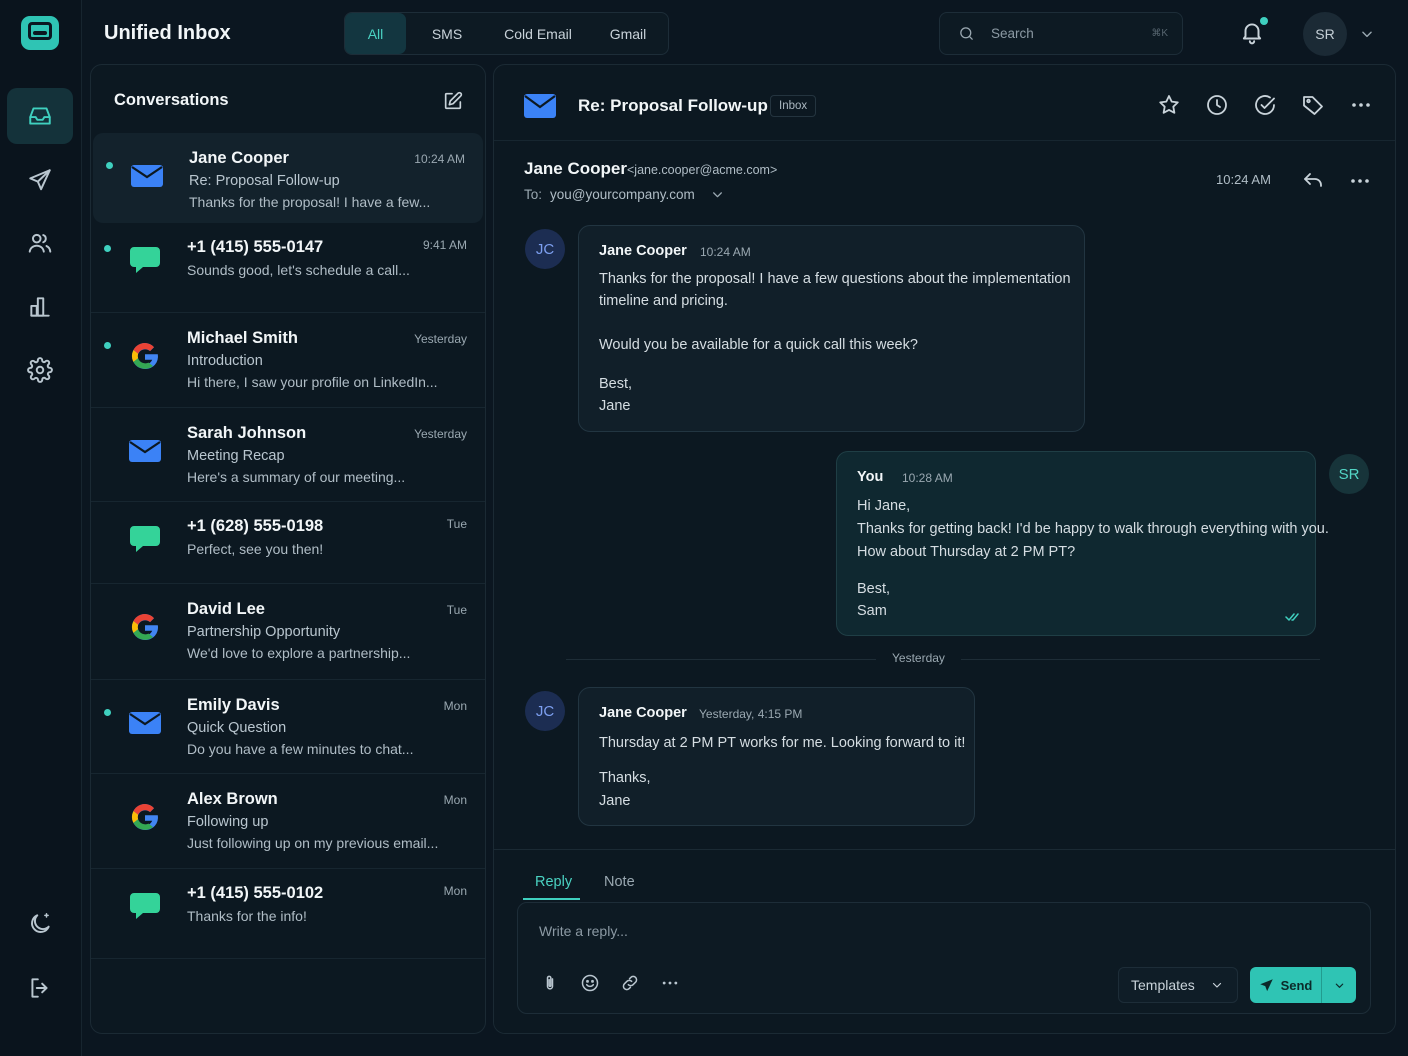 The height and width of the screenshot is (1056, 1408). What do you see at coordinates (447, 33) in the screenshot?
I see `tab-sms: SMS` at bounding box center [447, 33].